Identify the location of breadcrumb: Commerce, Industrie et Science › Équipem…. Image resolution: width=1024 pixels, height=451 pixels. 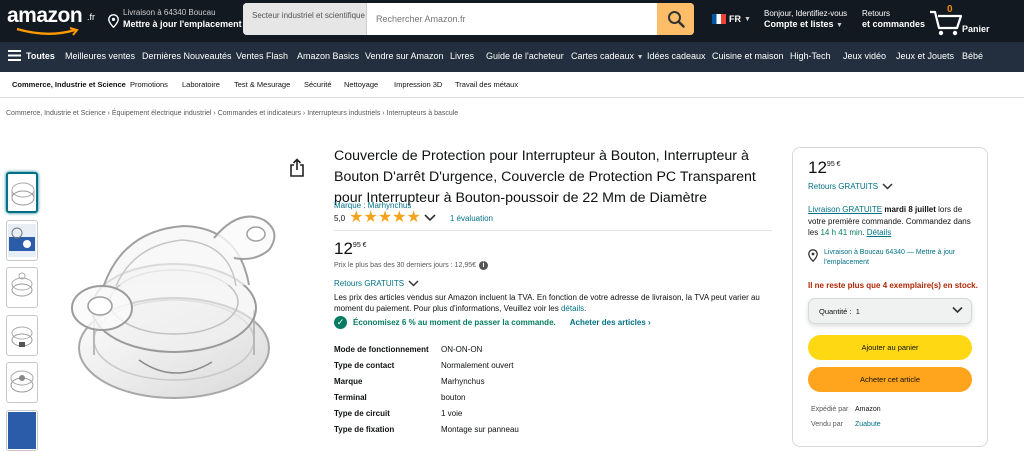
(232, 113).